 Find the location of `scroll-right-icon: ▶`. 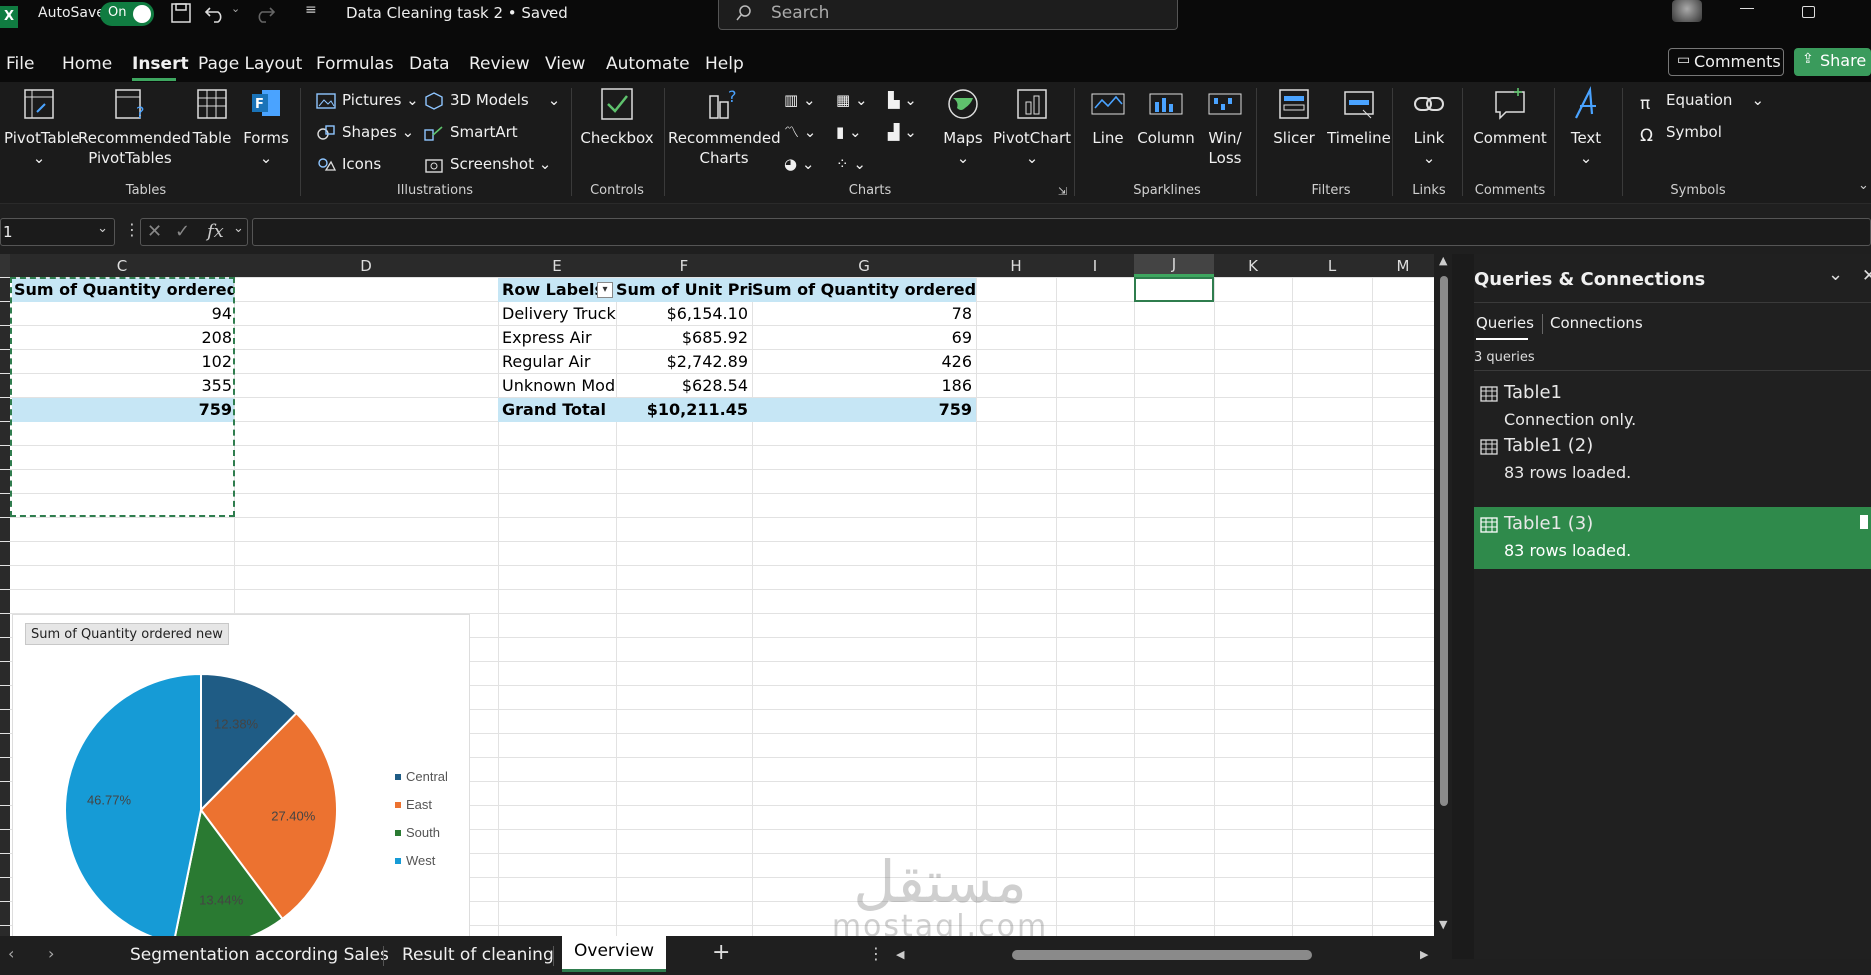

scroll-right-icon: ▶ is located at coordinates (1424, 954).